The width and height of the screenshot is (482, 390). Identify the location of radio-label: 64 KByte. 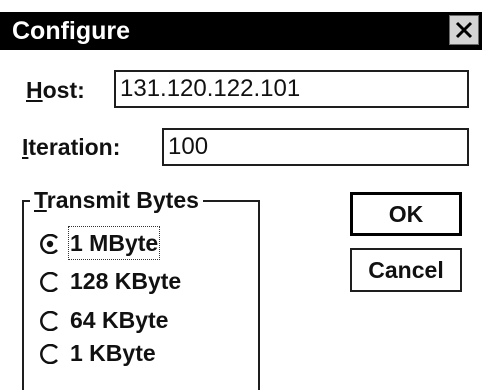
(119, 320).